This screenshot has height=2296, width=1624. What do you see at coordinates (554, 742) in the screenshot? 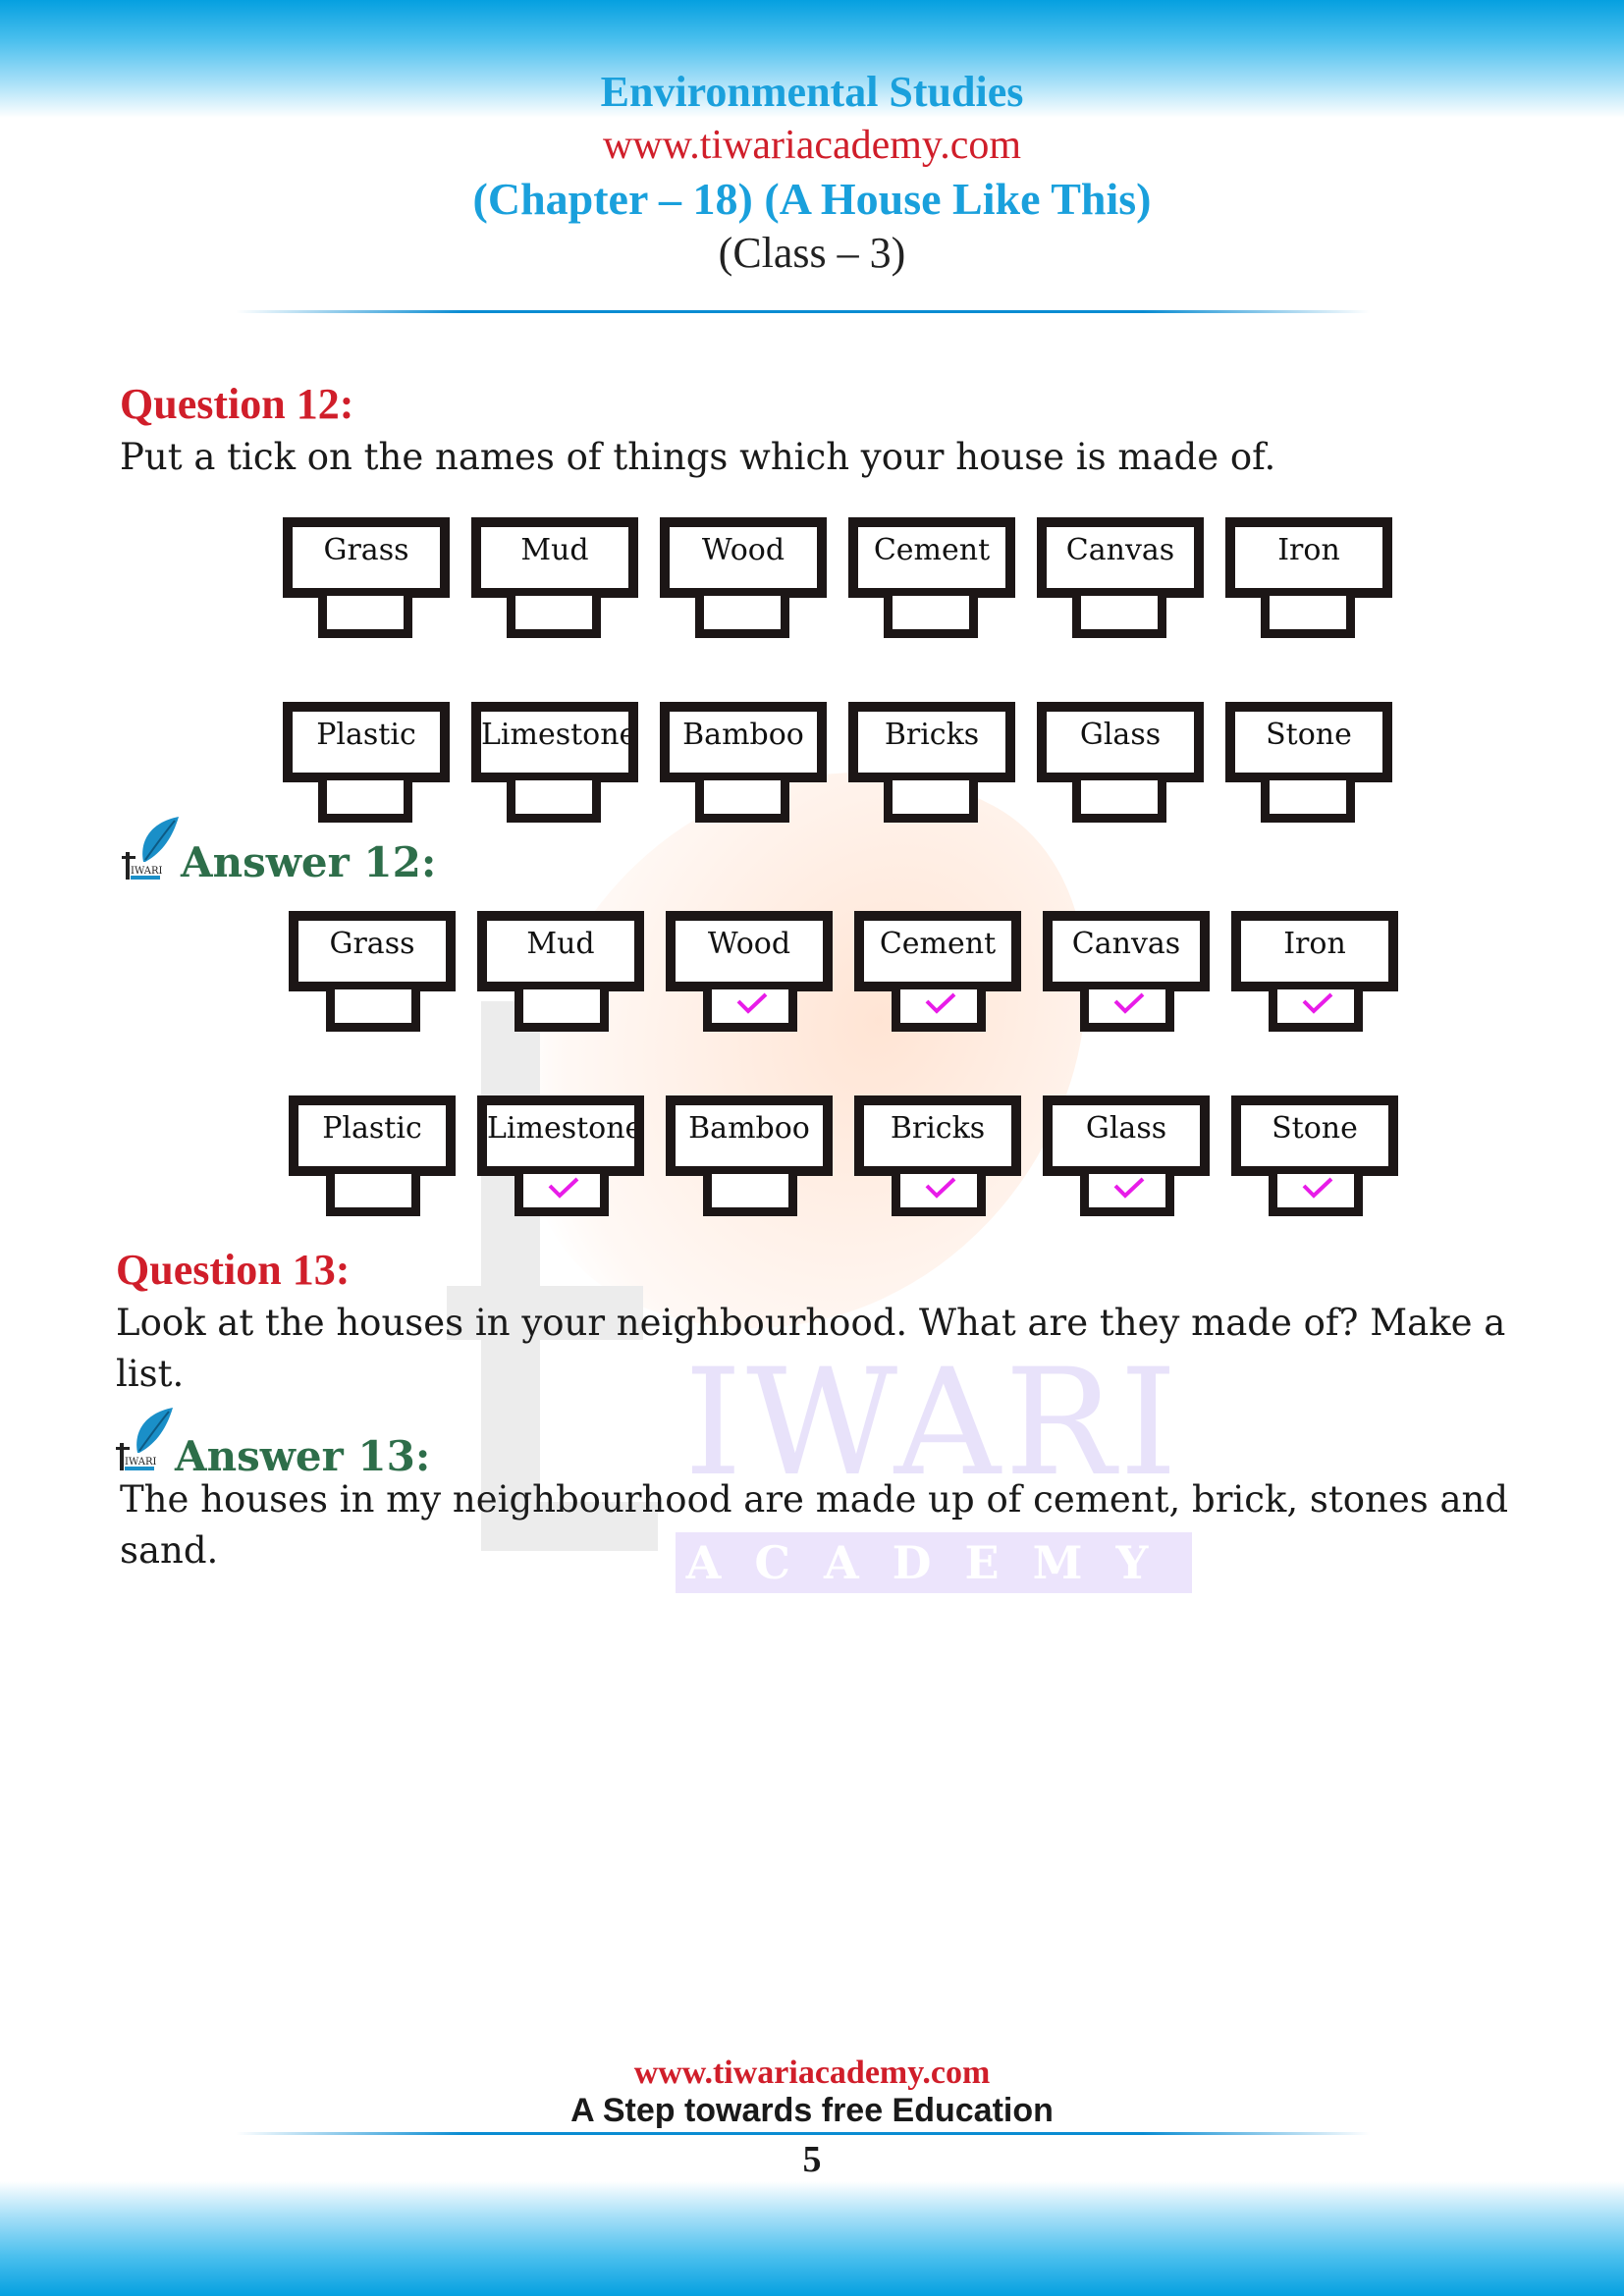
I see `material-label: Limestone` at bounding box center [554, 742].